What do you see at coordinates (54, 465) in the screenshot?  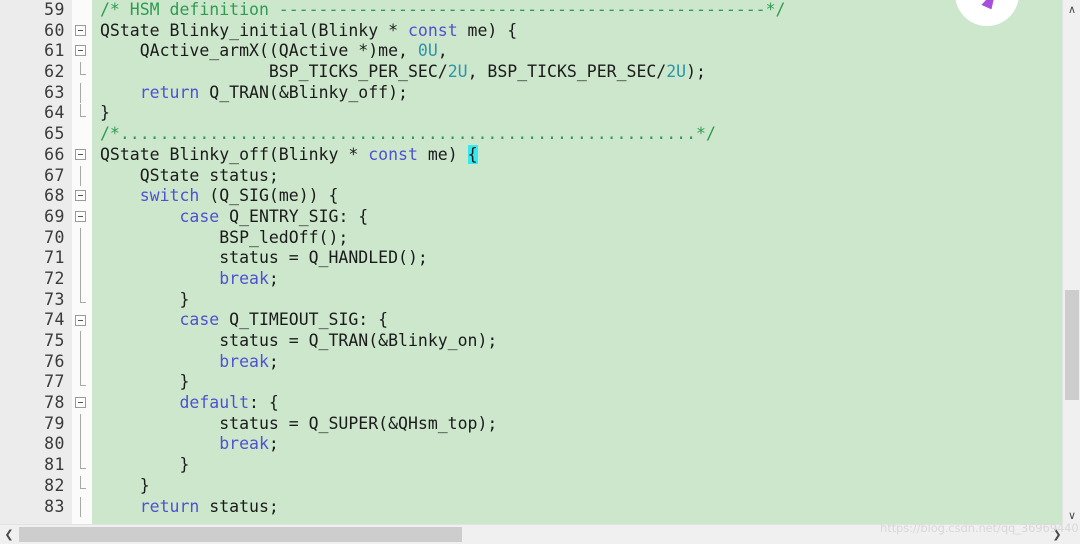 I see `line-number: 81` at bounding box center [54, 465].